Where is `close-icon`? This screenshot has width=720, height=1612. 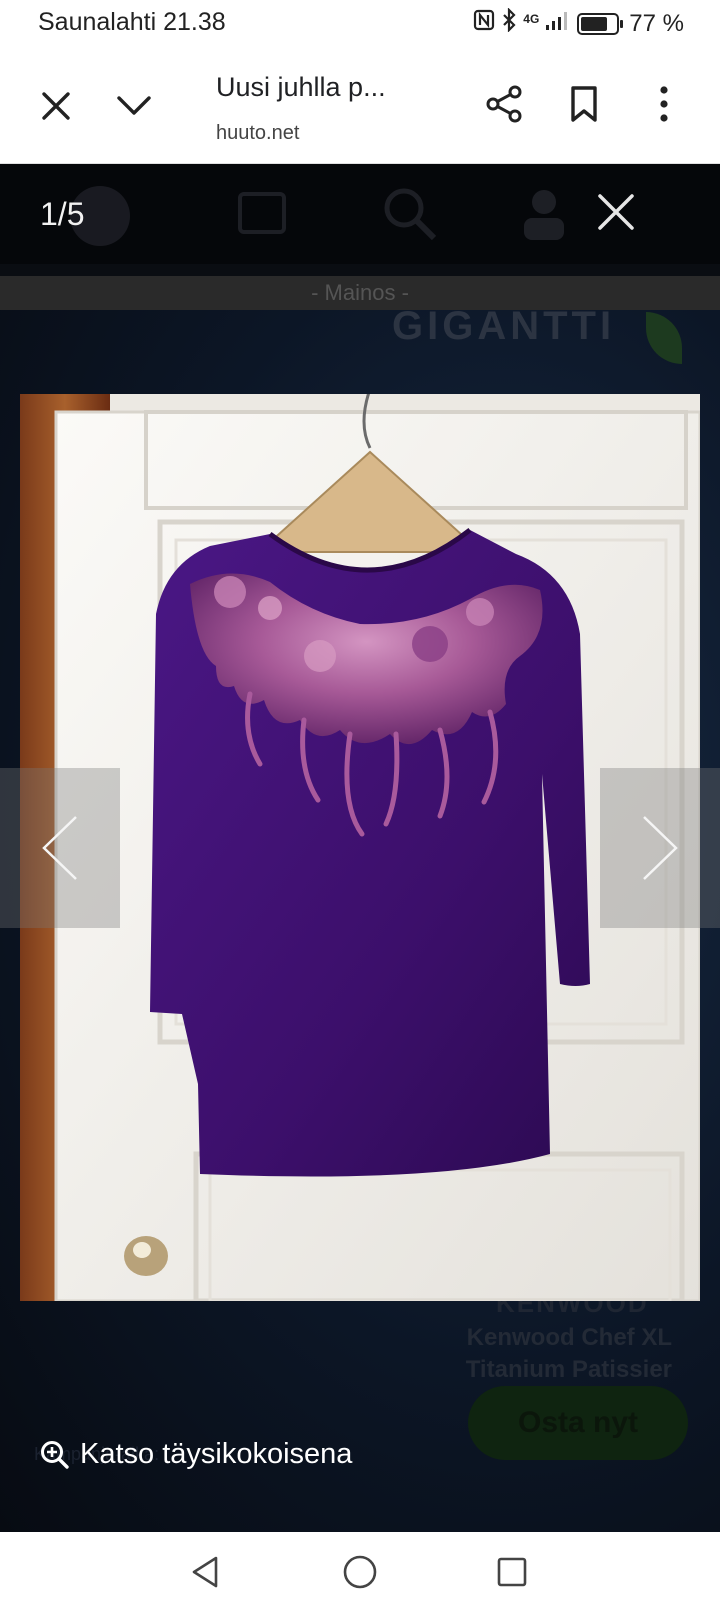
close-icon is located at coordinates (56, 106).